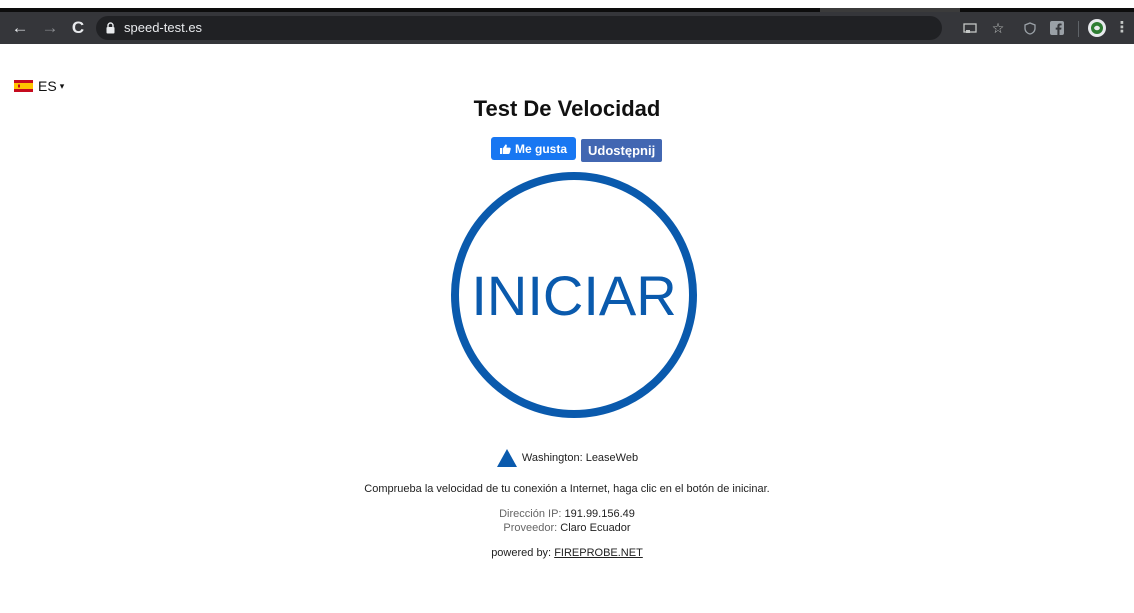 Image resolution: width=1134 pixels, height=613 pixels. Describe the element at coordinates (20, 28) in the screenshot. I see `back-icon: ←` at that location.